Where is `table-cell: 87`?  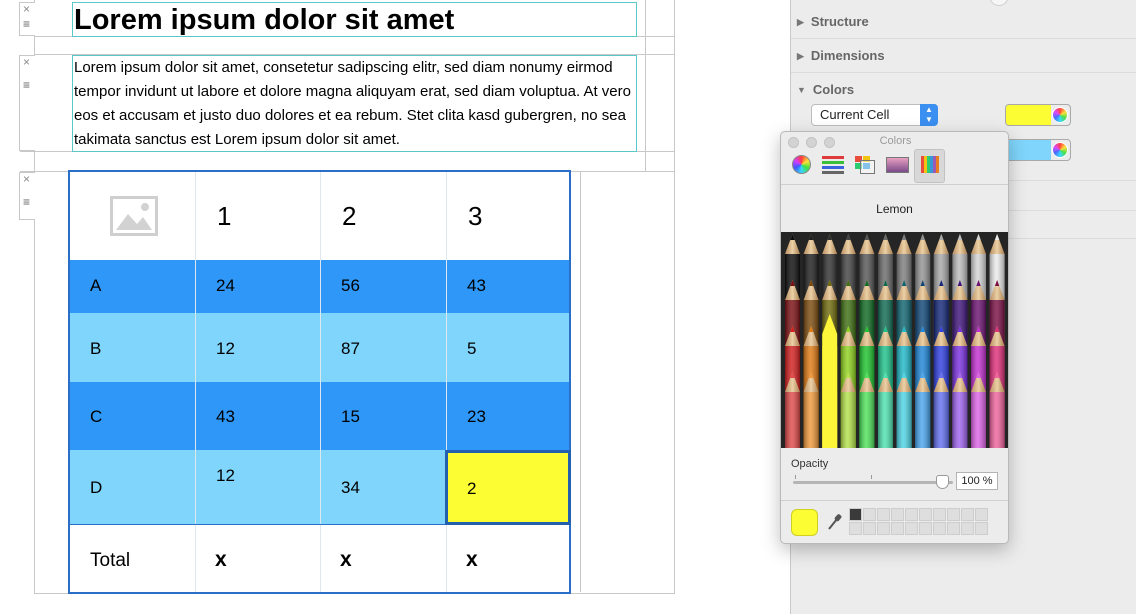
table-cell: 87 is located at coordinates (384, 347).